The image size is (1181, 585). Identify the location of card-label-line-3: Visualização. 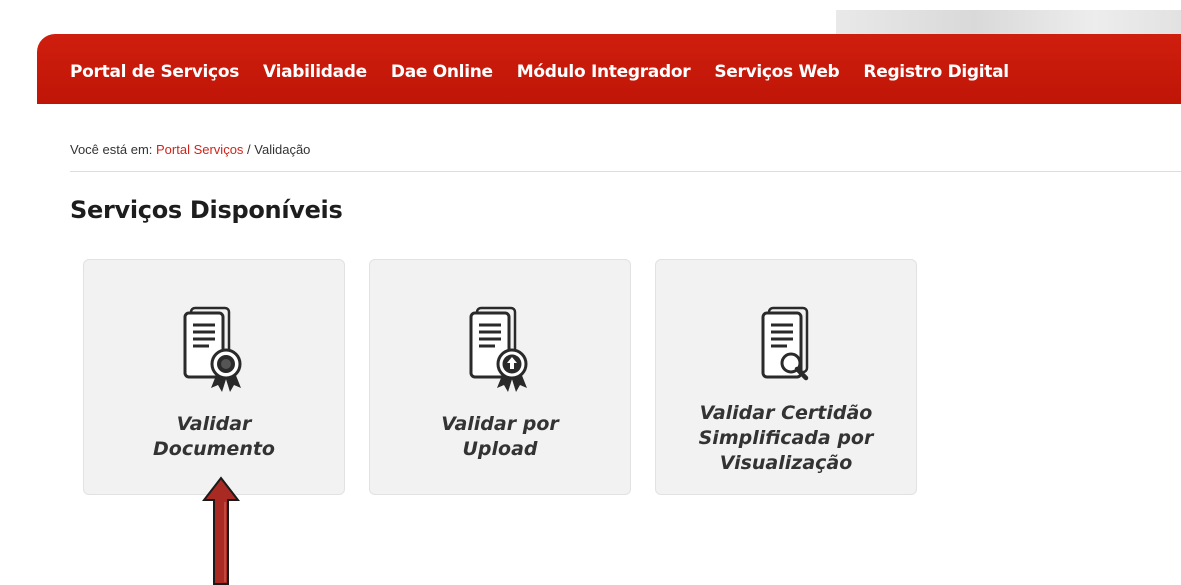
(786, 463).